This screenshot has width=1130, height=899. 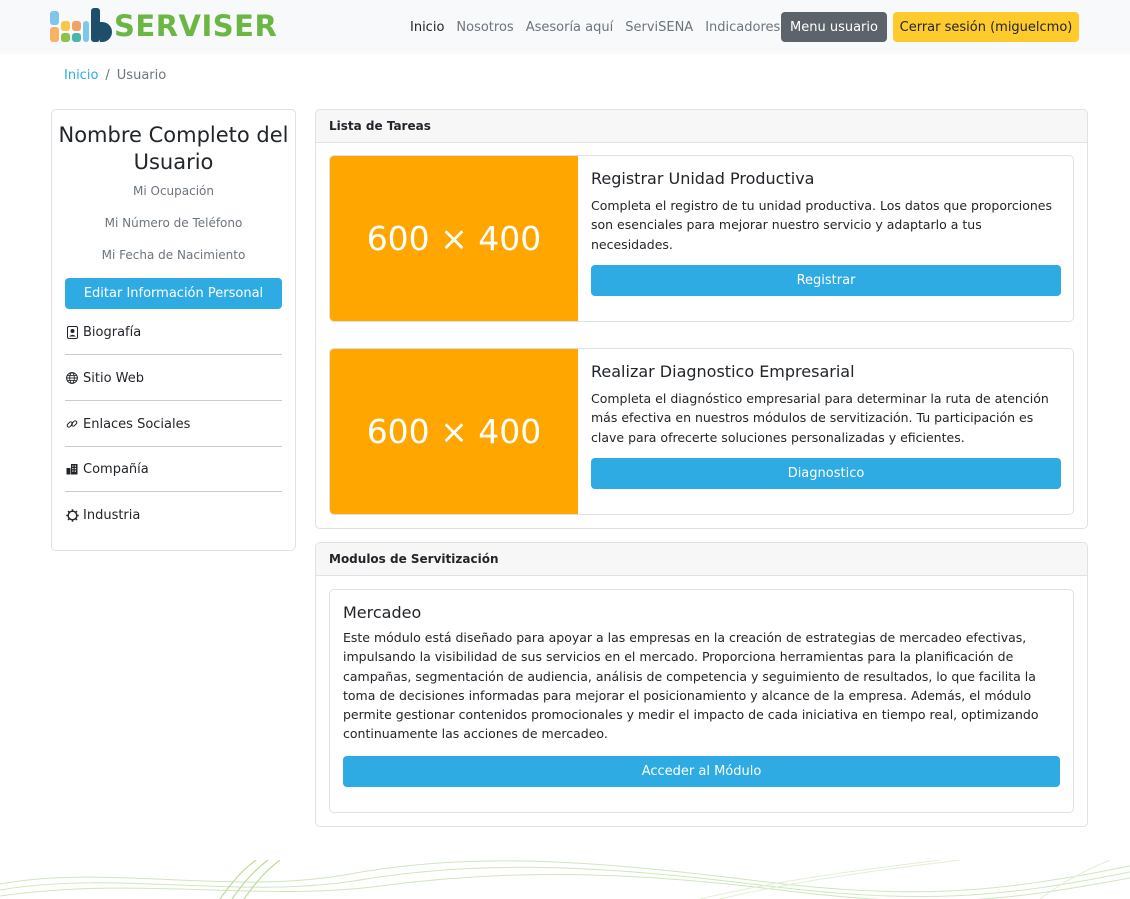 What do you see at coordinates (723, 371) in the screenshot?
I see `task-title: Realizar Diagnostico Empresarial` at bounding box center [723, 371].